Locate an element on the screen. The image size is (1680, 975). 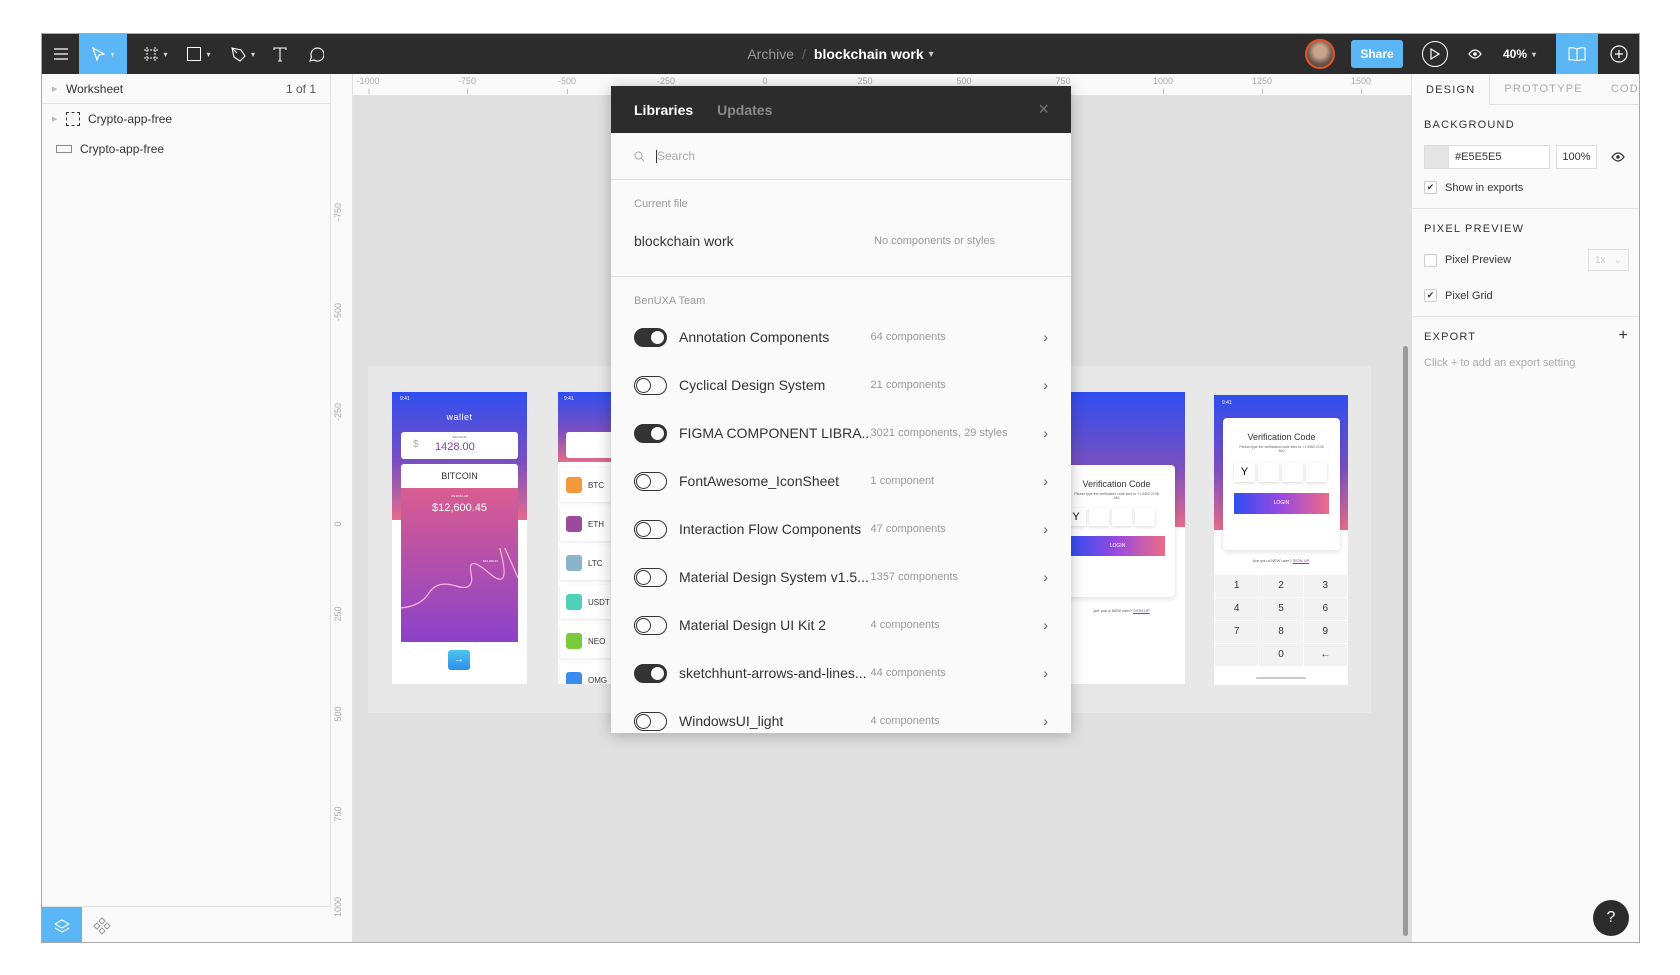
tab-design: DESIGN is located at coordinates (1451, 90).